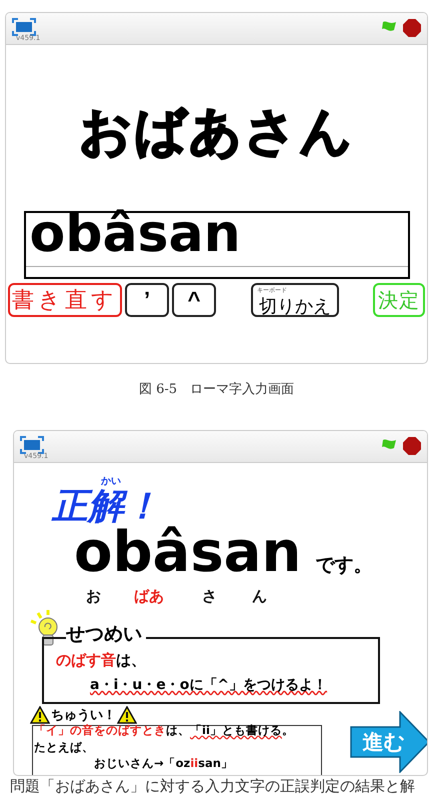  Describe the element at coordinates (65, 300) in the screenshot. I see `rewrite-button: 書き直す` at that location.